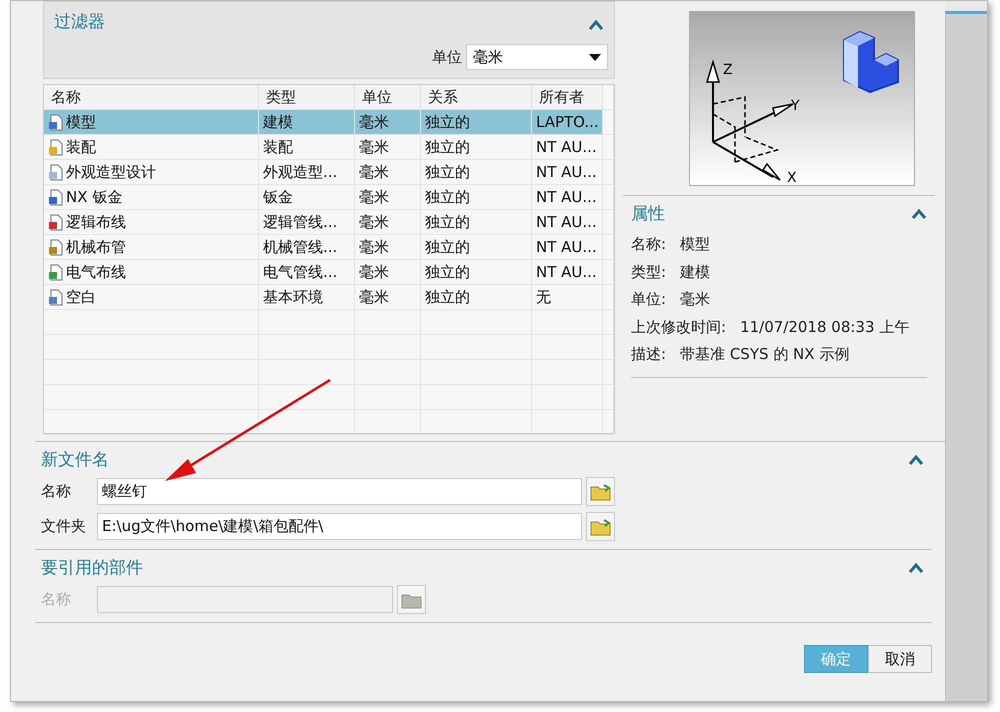 This screenshot has width=1000, height=712. I want to click on column-header: 名称, so click(151, 97).